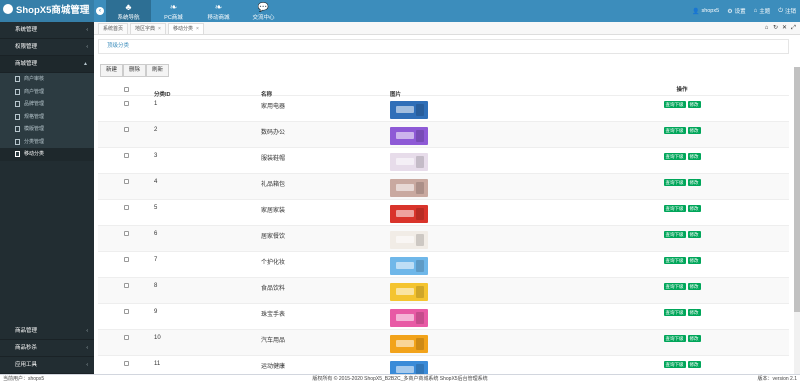  Describe the element at coordinates (47, 11) in the screenshot. I see `brand-logo: ShopX5商城管理` at that location.